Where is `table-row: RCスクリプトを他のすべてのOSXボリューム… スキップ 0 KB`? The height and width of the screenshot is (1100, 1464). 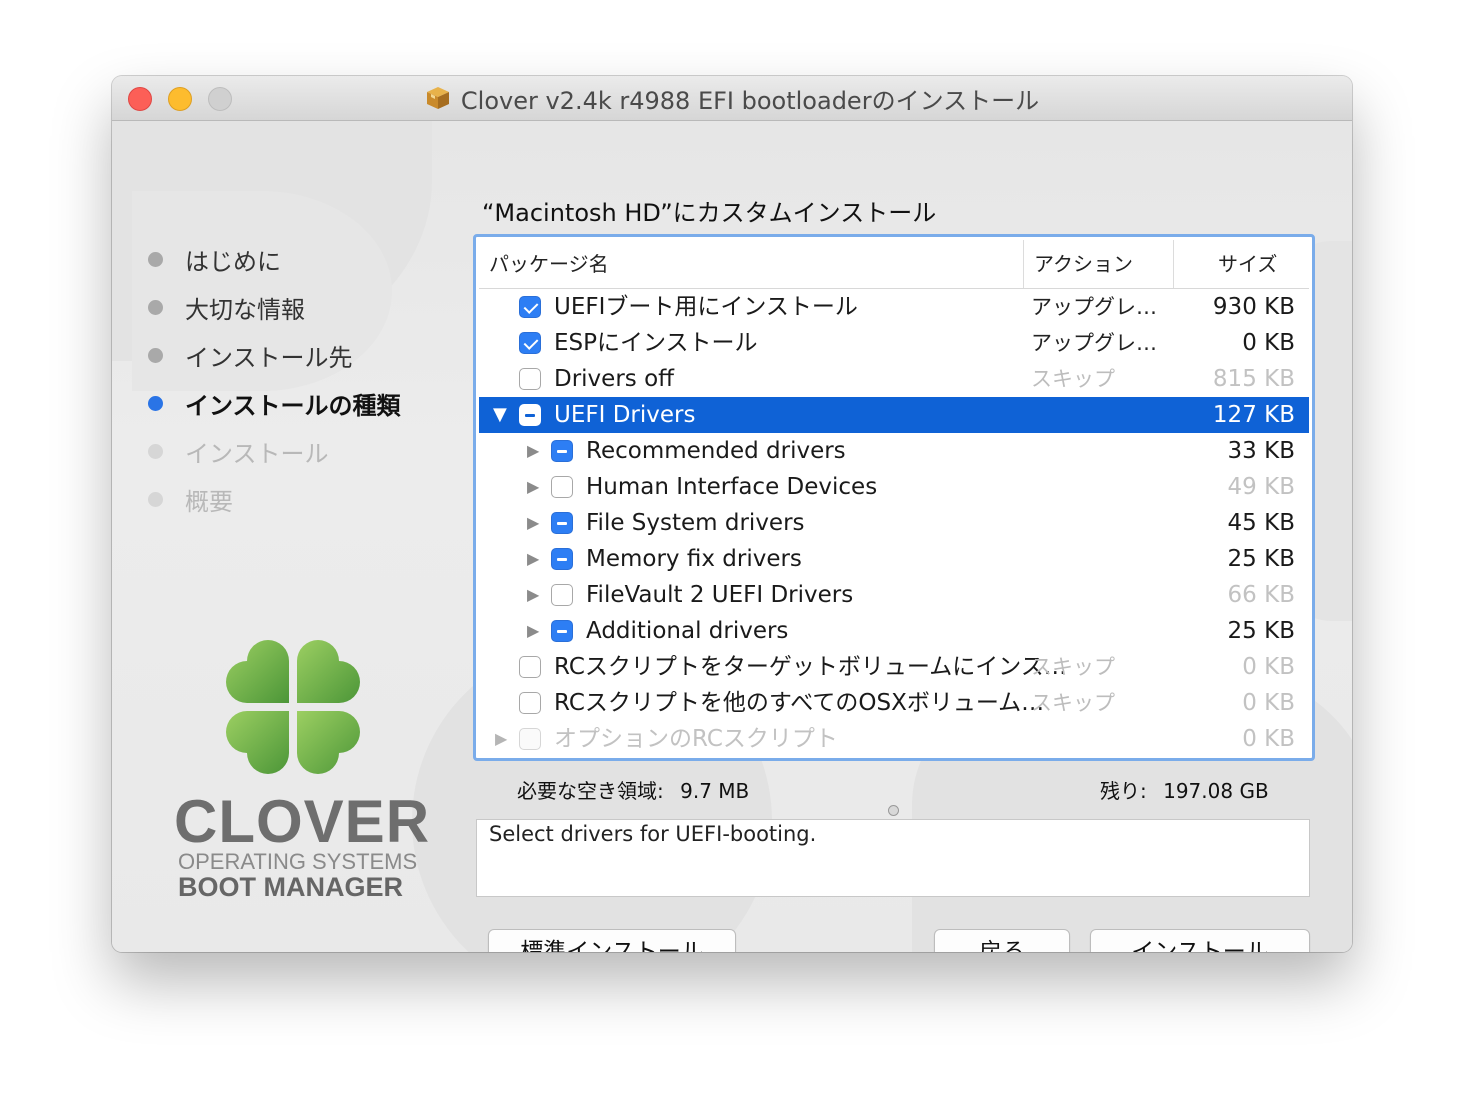 table-row: RCスクリプトを他のすべてのOSXボリューム… スキップ 0 KB is located at coordinates (894, 703).